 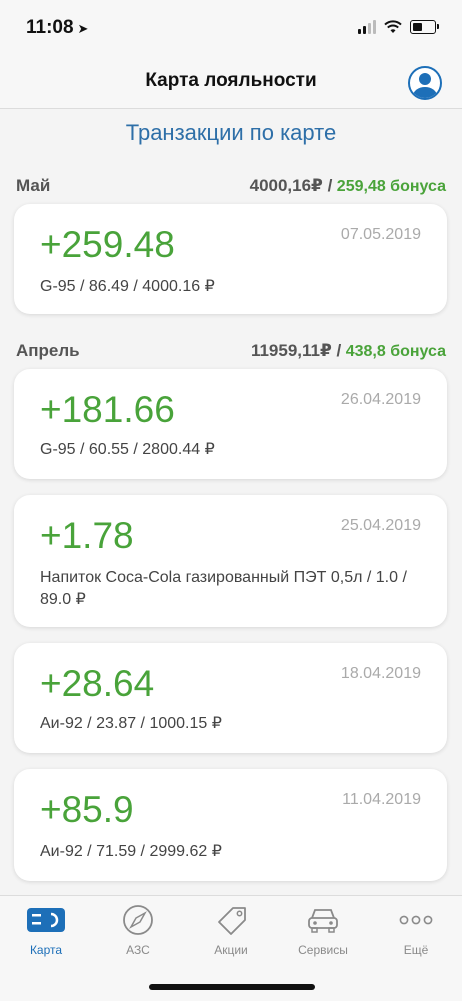 I want to click on cellular-signal-icon, so click(x=367, y=27).